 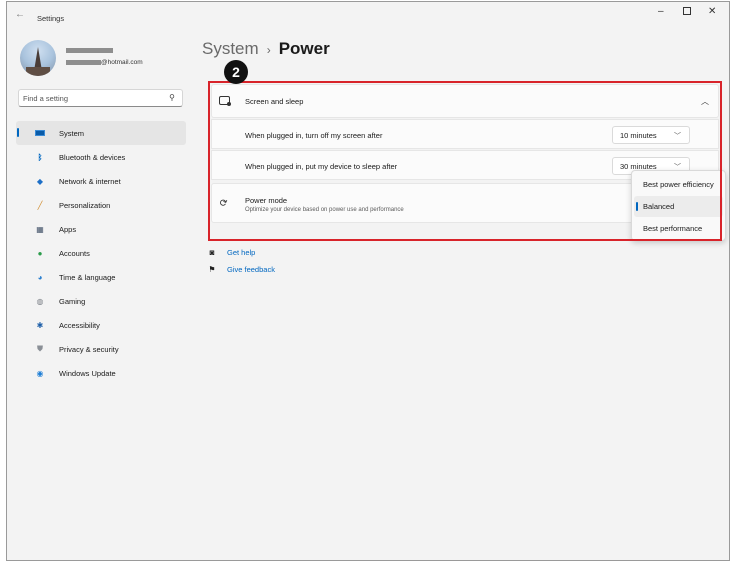 What do you see at coordinates (51, 18) in the screenshot?
I see `app-title: Settings` at bounding box center [51, 18].